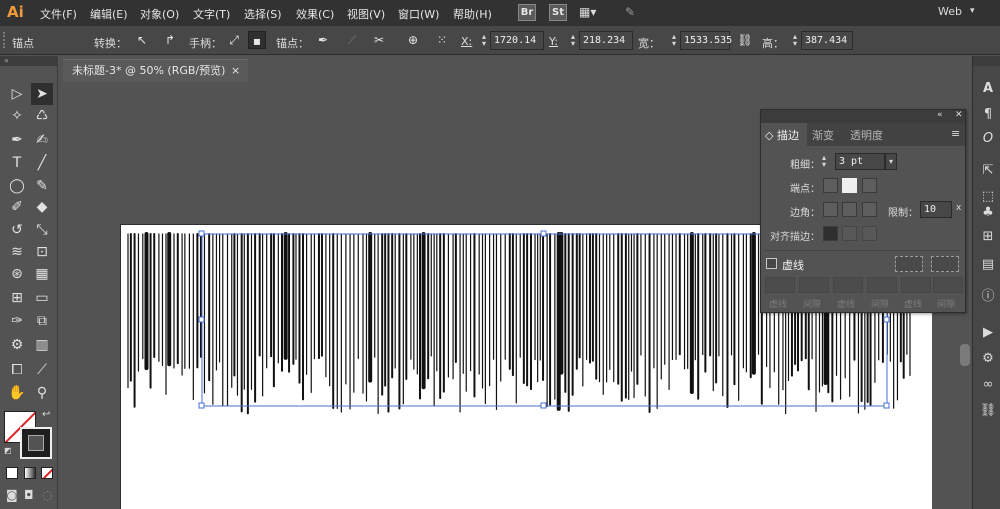 This screenshot has height=509, width=1000. I want to click on paragraph-panel-icon: ¶, so click(988, 115).